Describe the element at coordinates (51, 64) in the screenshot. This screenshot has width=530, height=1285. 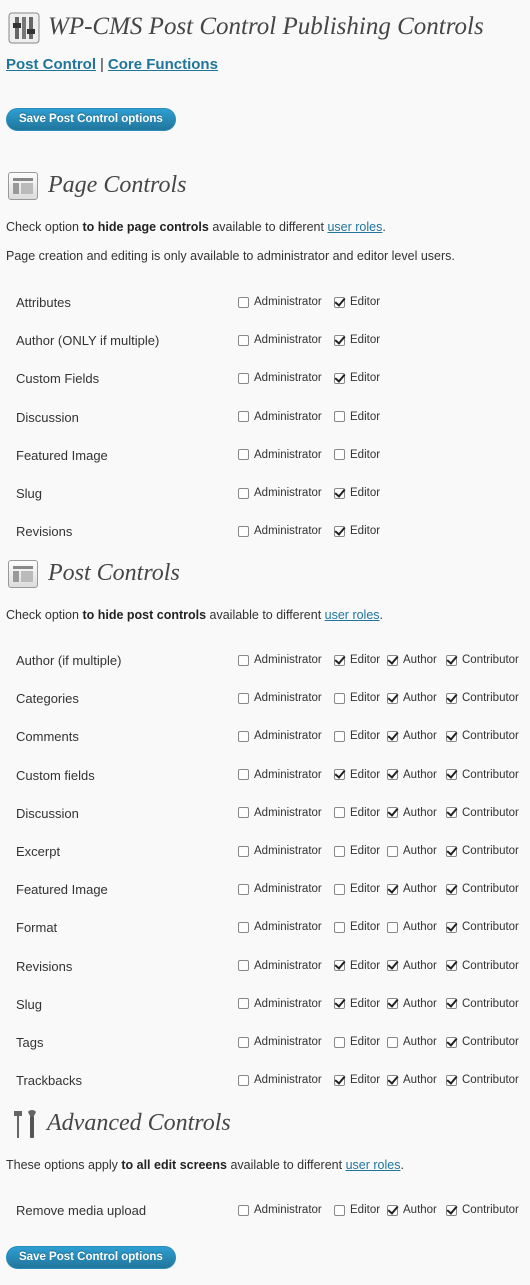
I see `post-control-link: Post Control` at that location.